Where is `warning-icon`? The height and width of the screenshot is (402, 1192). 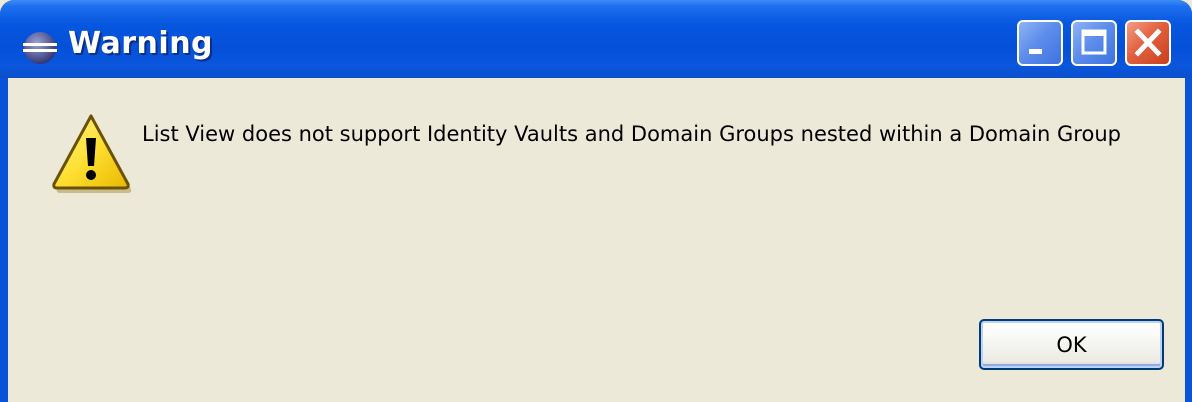
warning-icon is located at coordinates (92, 153).